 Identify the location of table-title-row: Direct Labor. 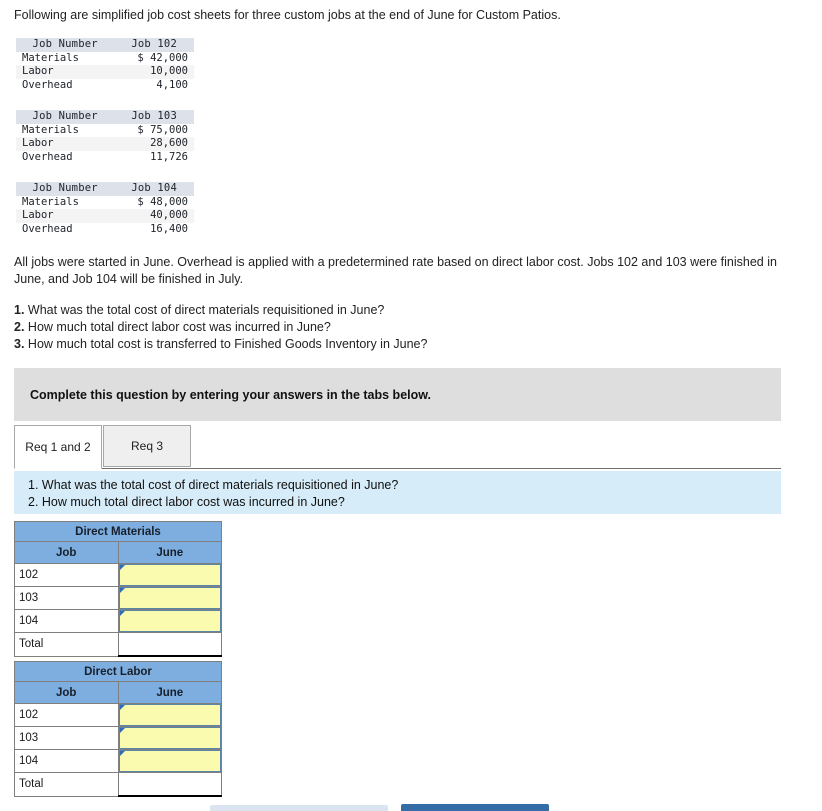
(118, 671).